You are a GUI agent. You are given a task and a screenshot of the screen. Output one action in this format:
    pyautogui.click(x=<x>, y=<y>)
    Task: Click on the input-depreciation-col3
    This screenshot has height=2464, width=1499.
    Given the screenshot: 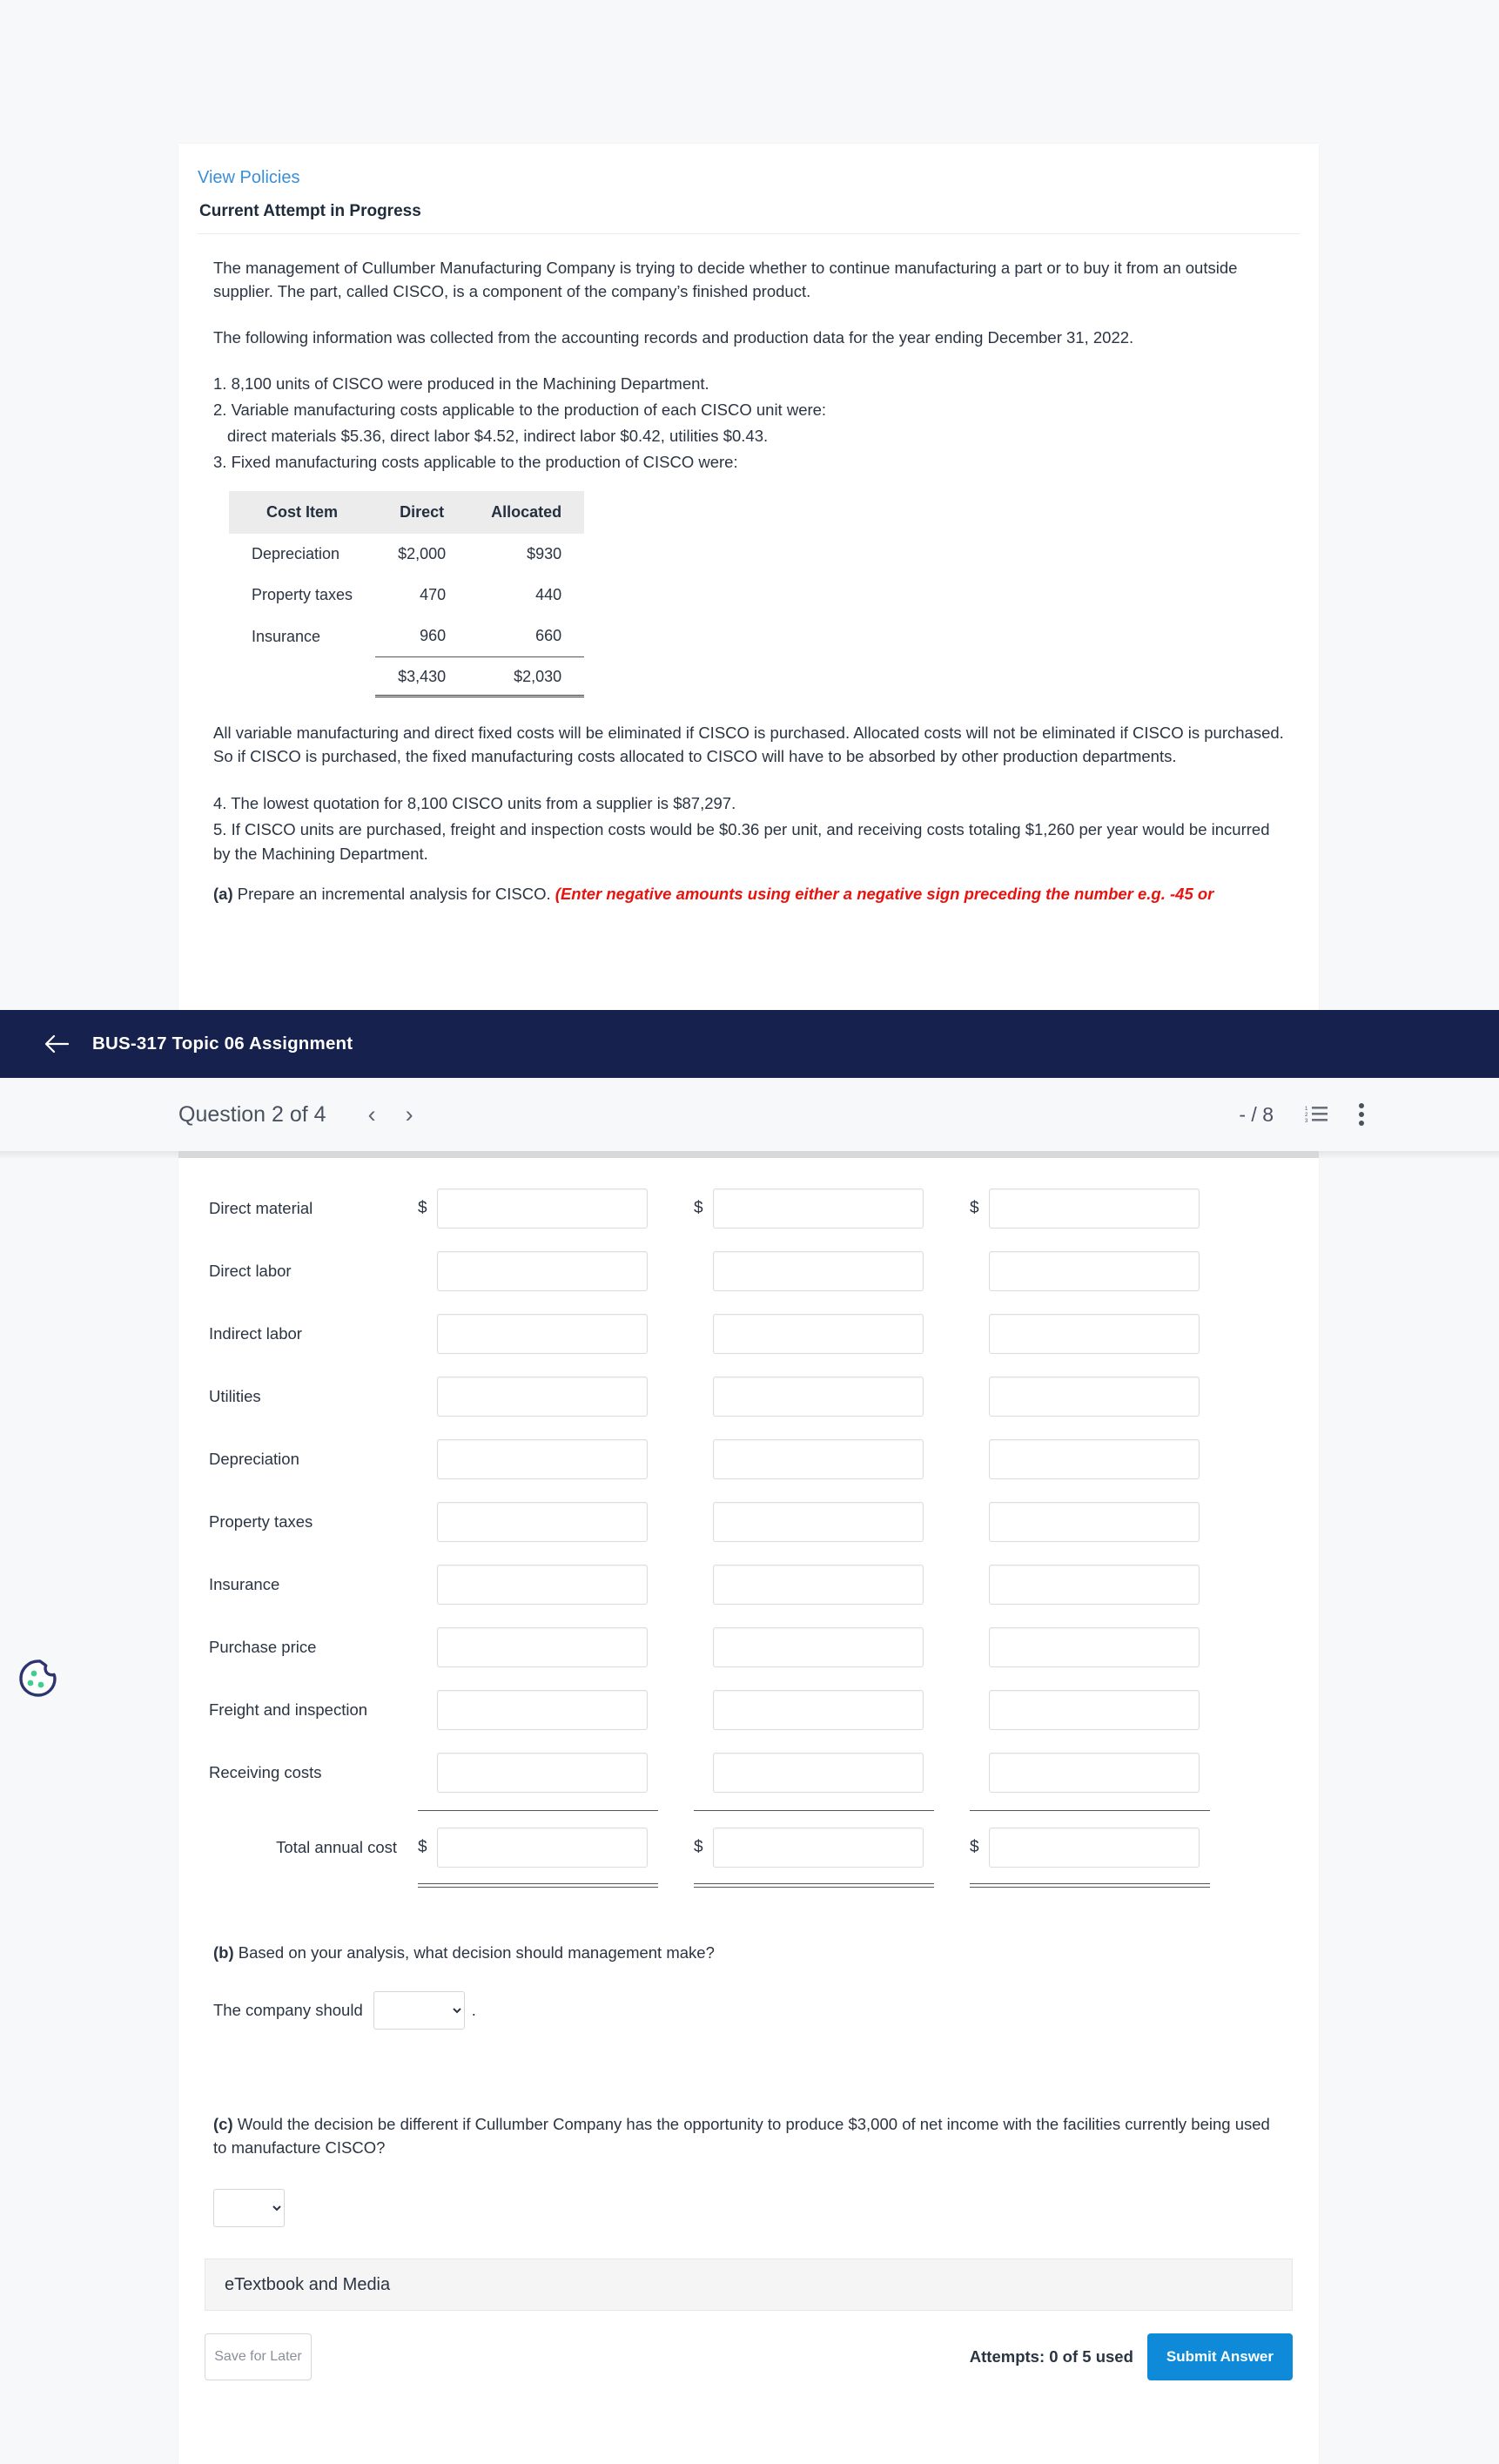 What is the action you would take?
    pyautogui.click(x=1094, y=1459)
    